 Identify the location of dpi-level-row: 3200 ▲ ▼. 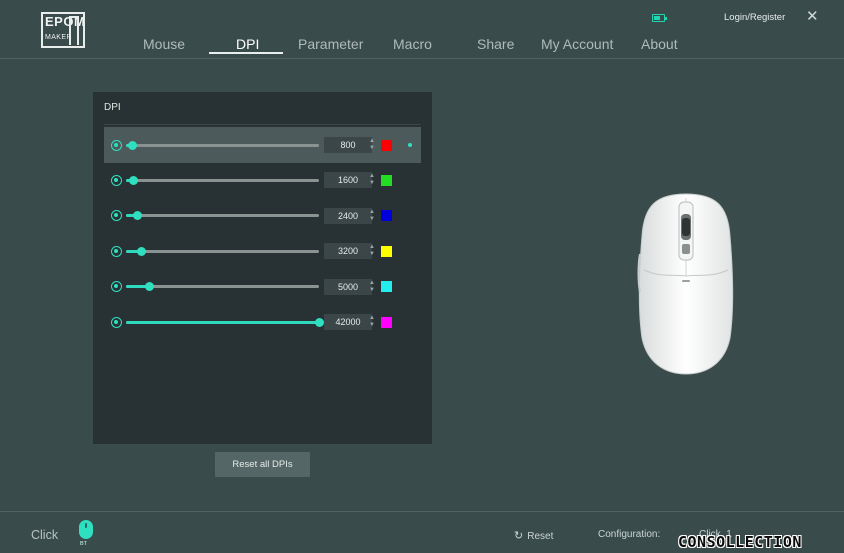
(262, 251).